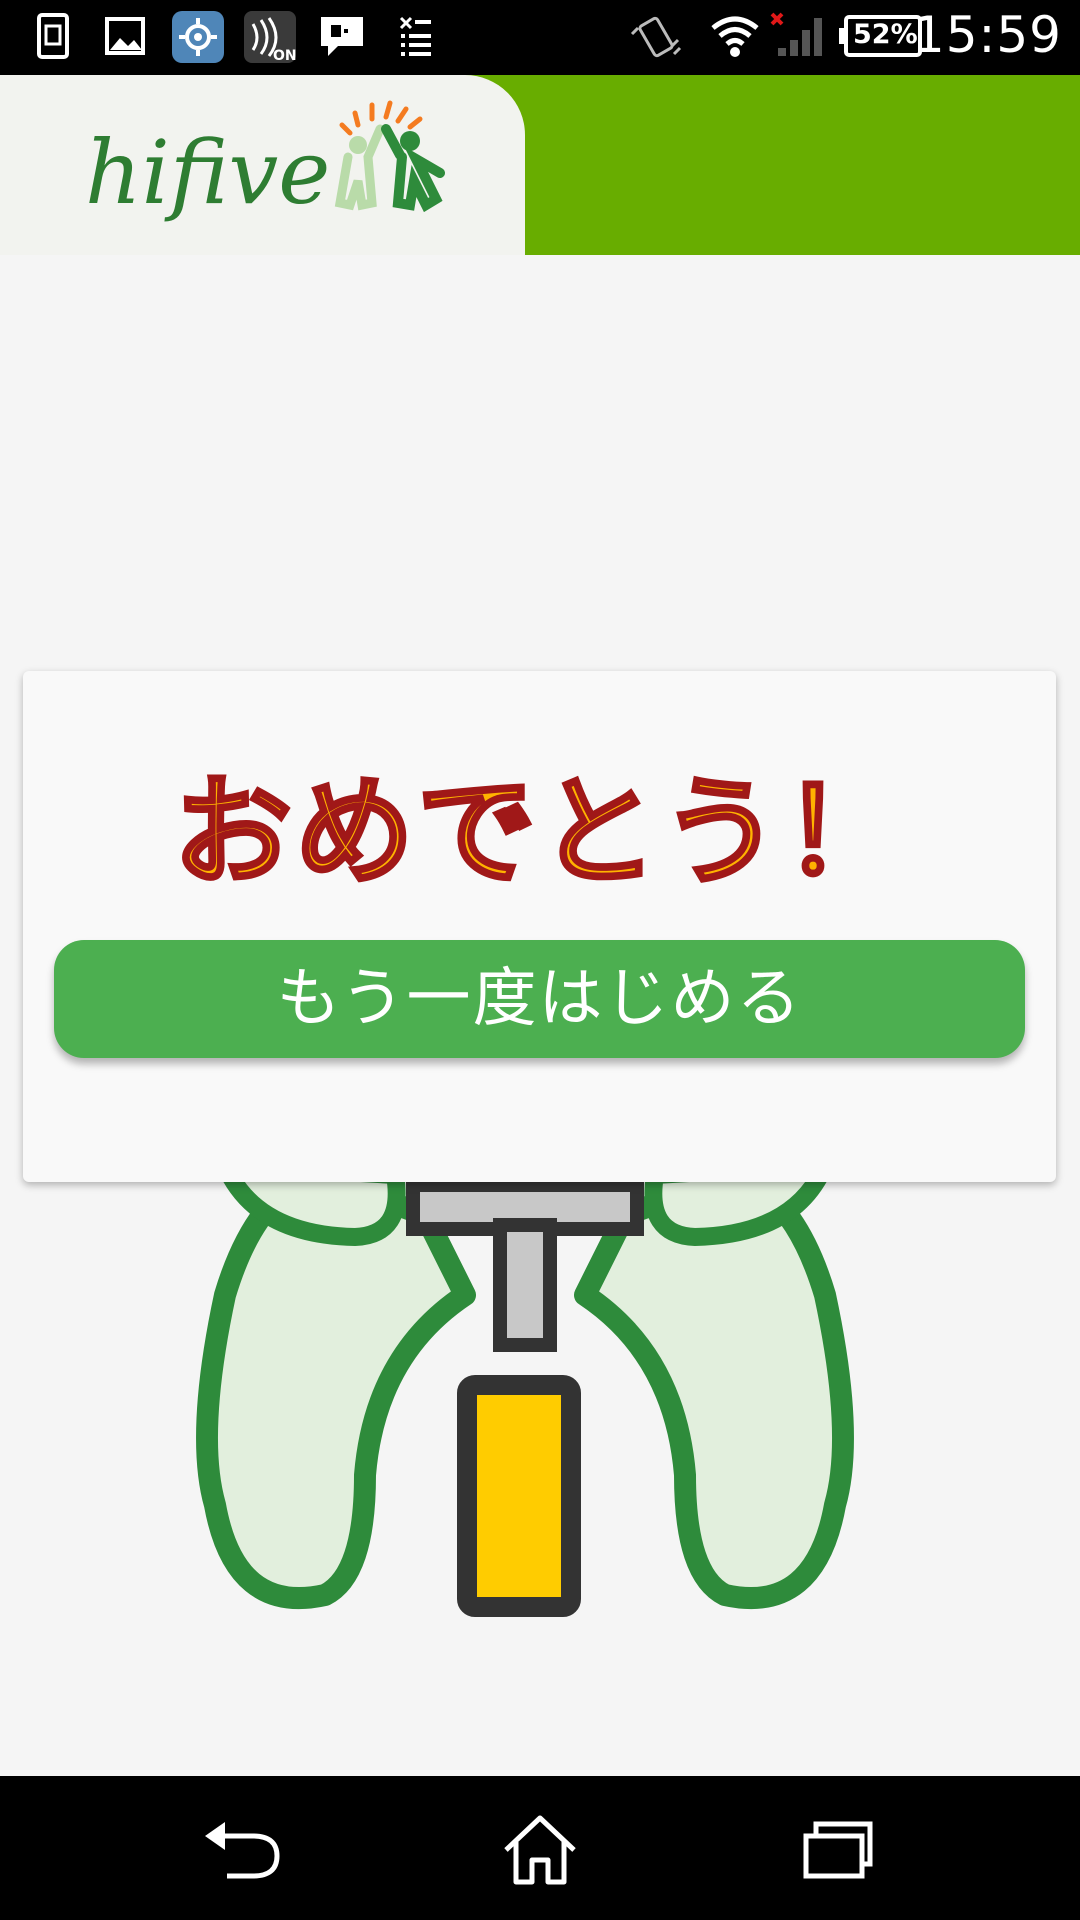  Describe the element at coordinates (207, 172) in the screenshot. I see `logo-text: hifive` at that location.